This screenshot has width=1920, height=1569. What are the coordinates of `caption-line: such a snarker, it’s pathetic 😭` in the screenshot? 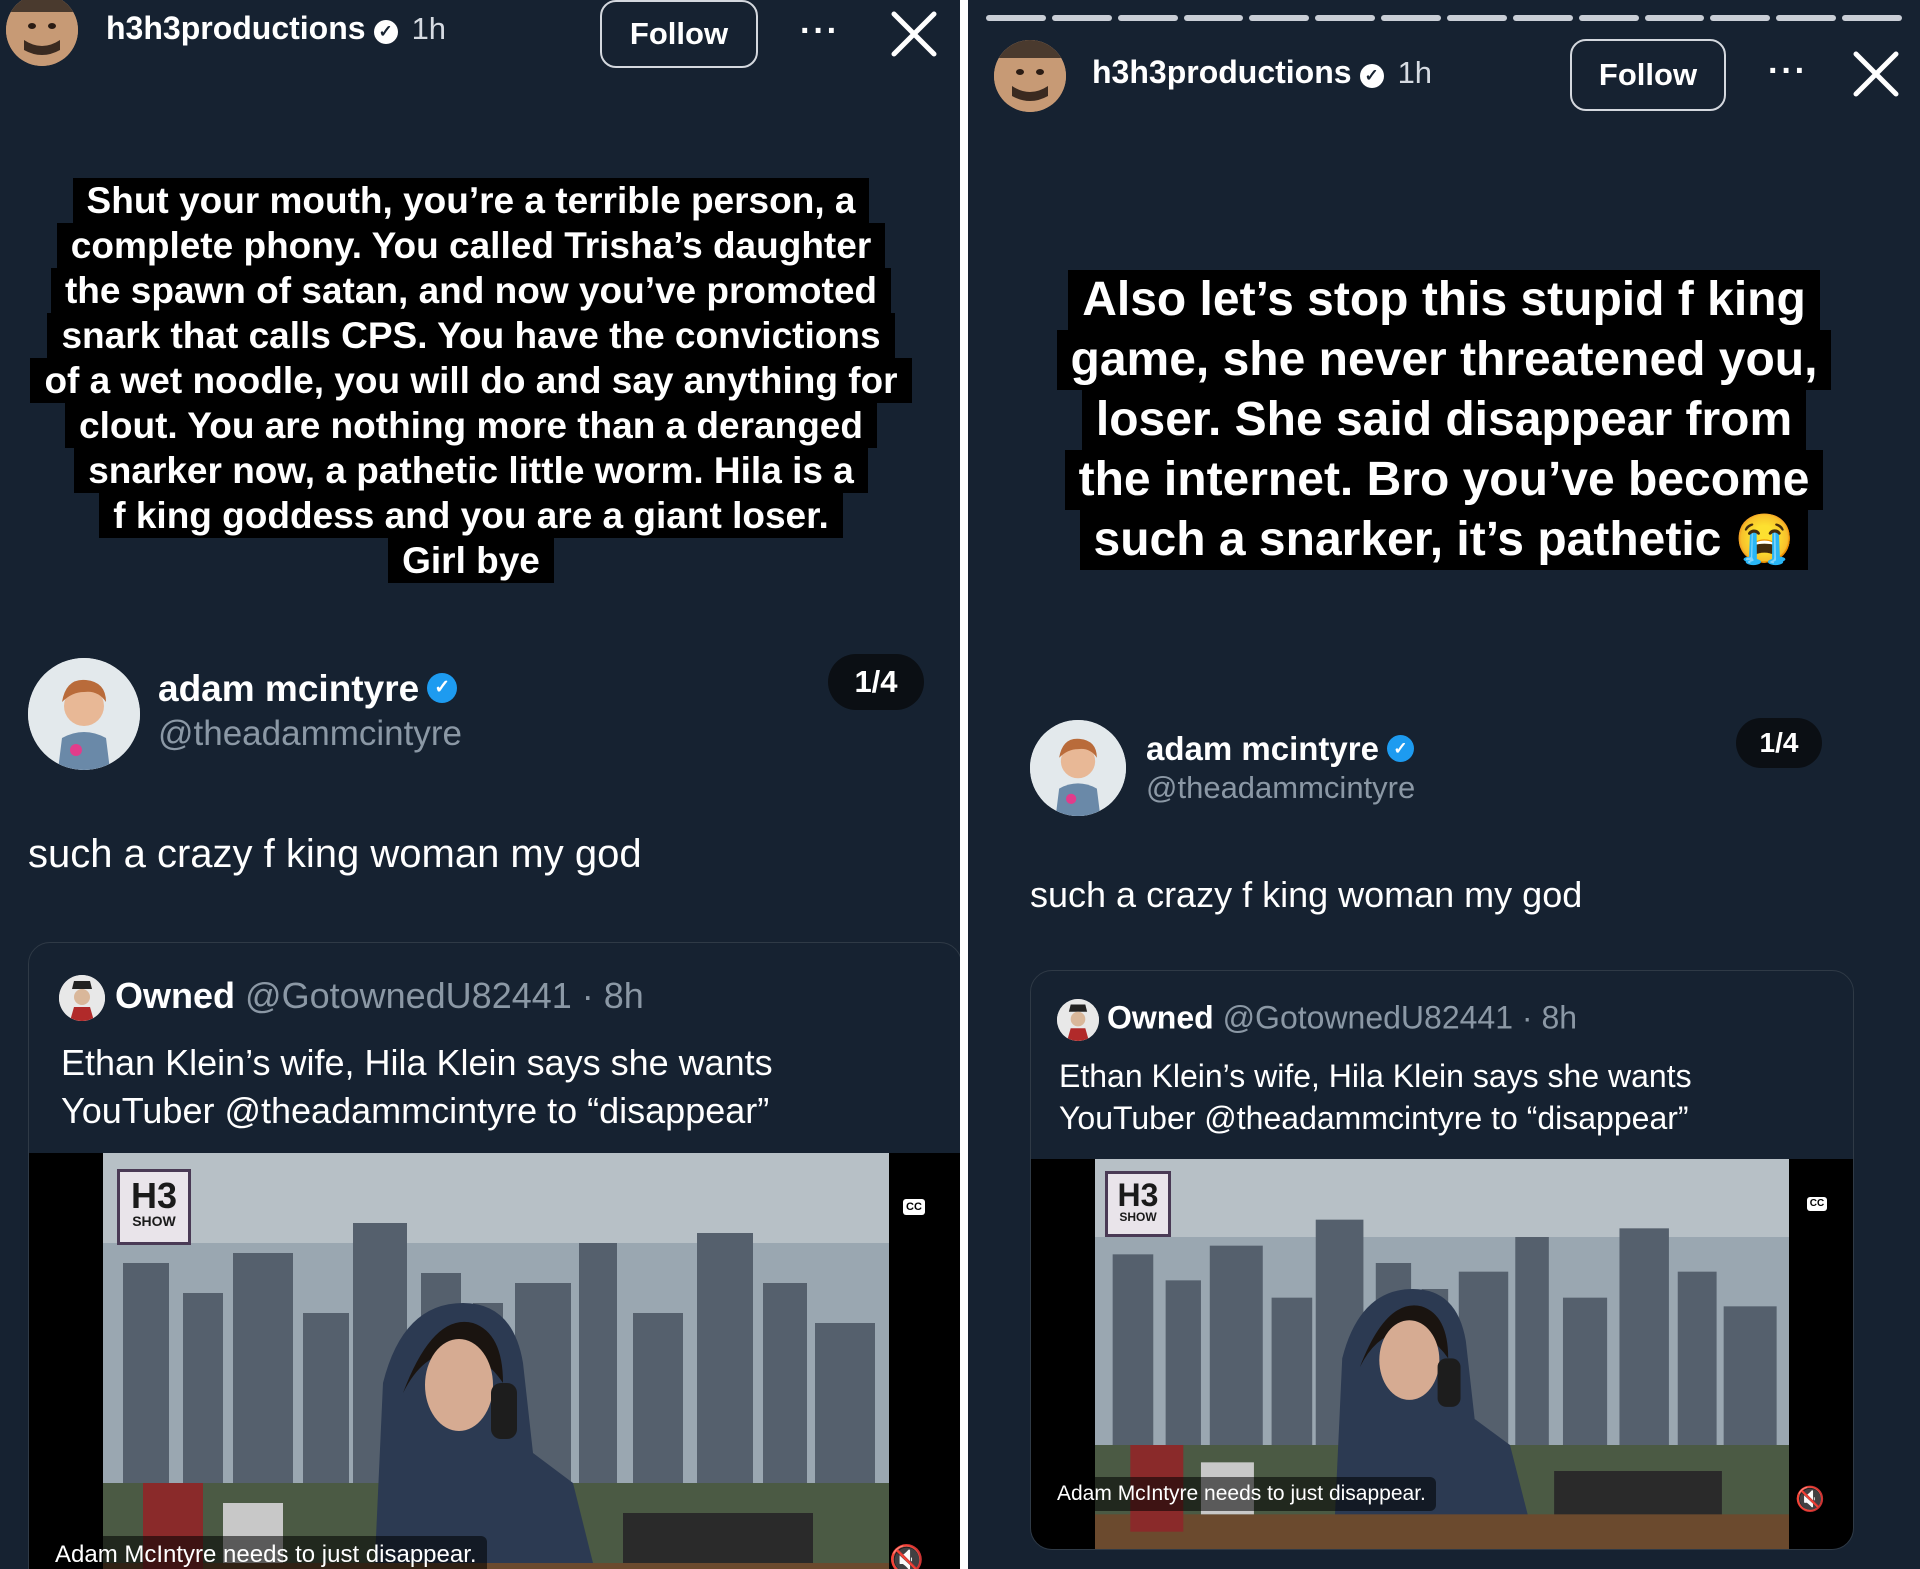 It's located at (1444, 540).